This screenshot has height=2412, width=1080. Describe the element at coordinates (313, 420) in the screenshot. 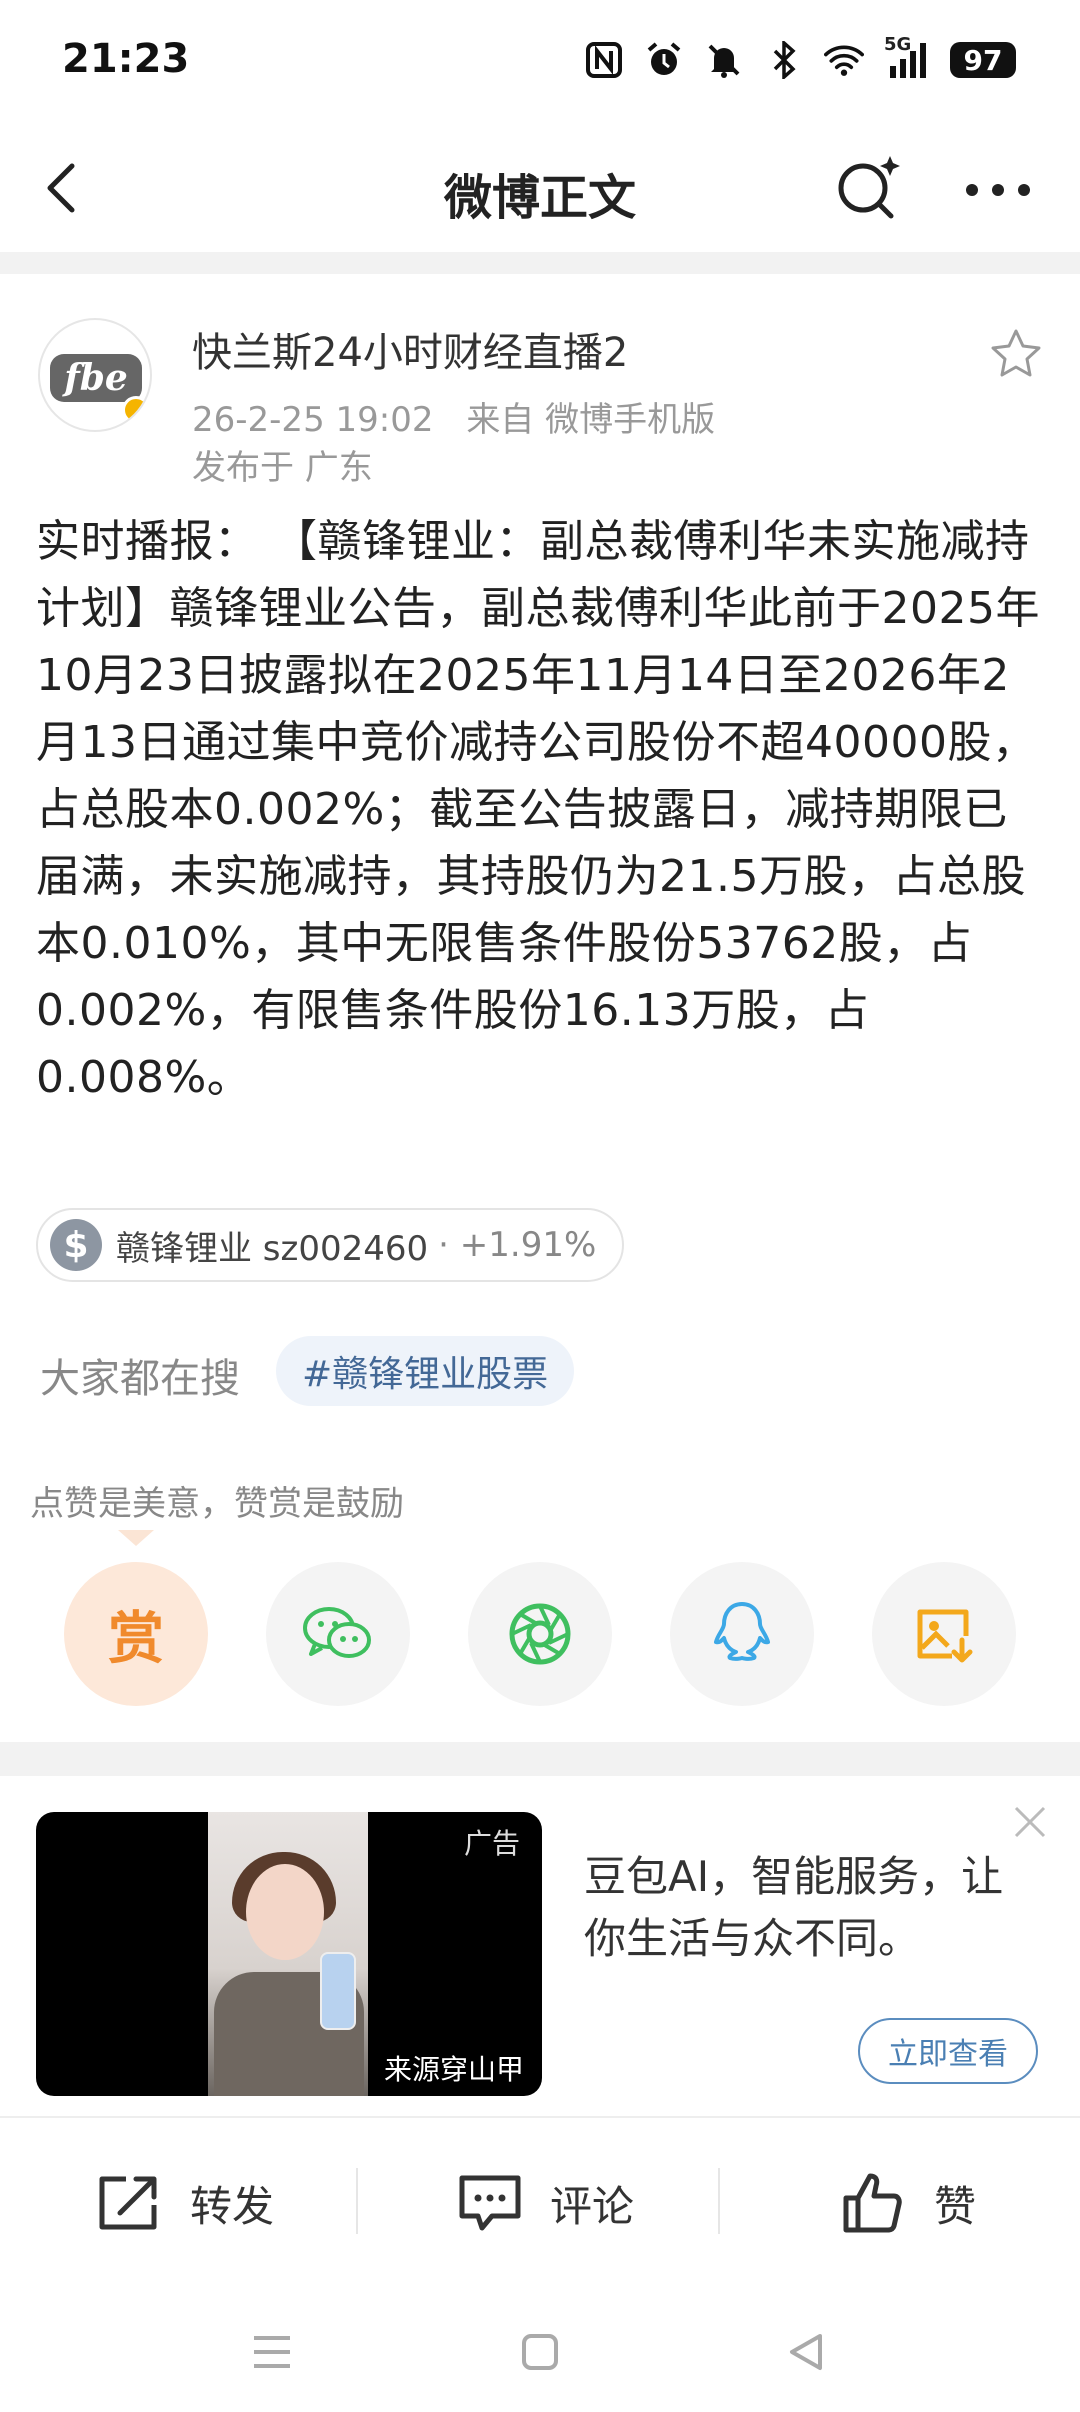

I see `post-time: 26-2-25 19:02` at that location.